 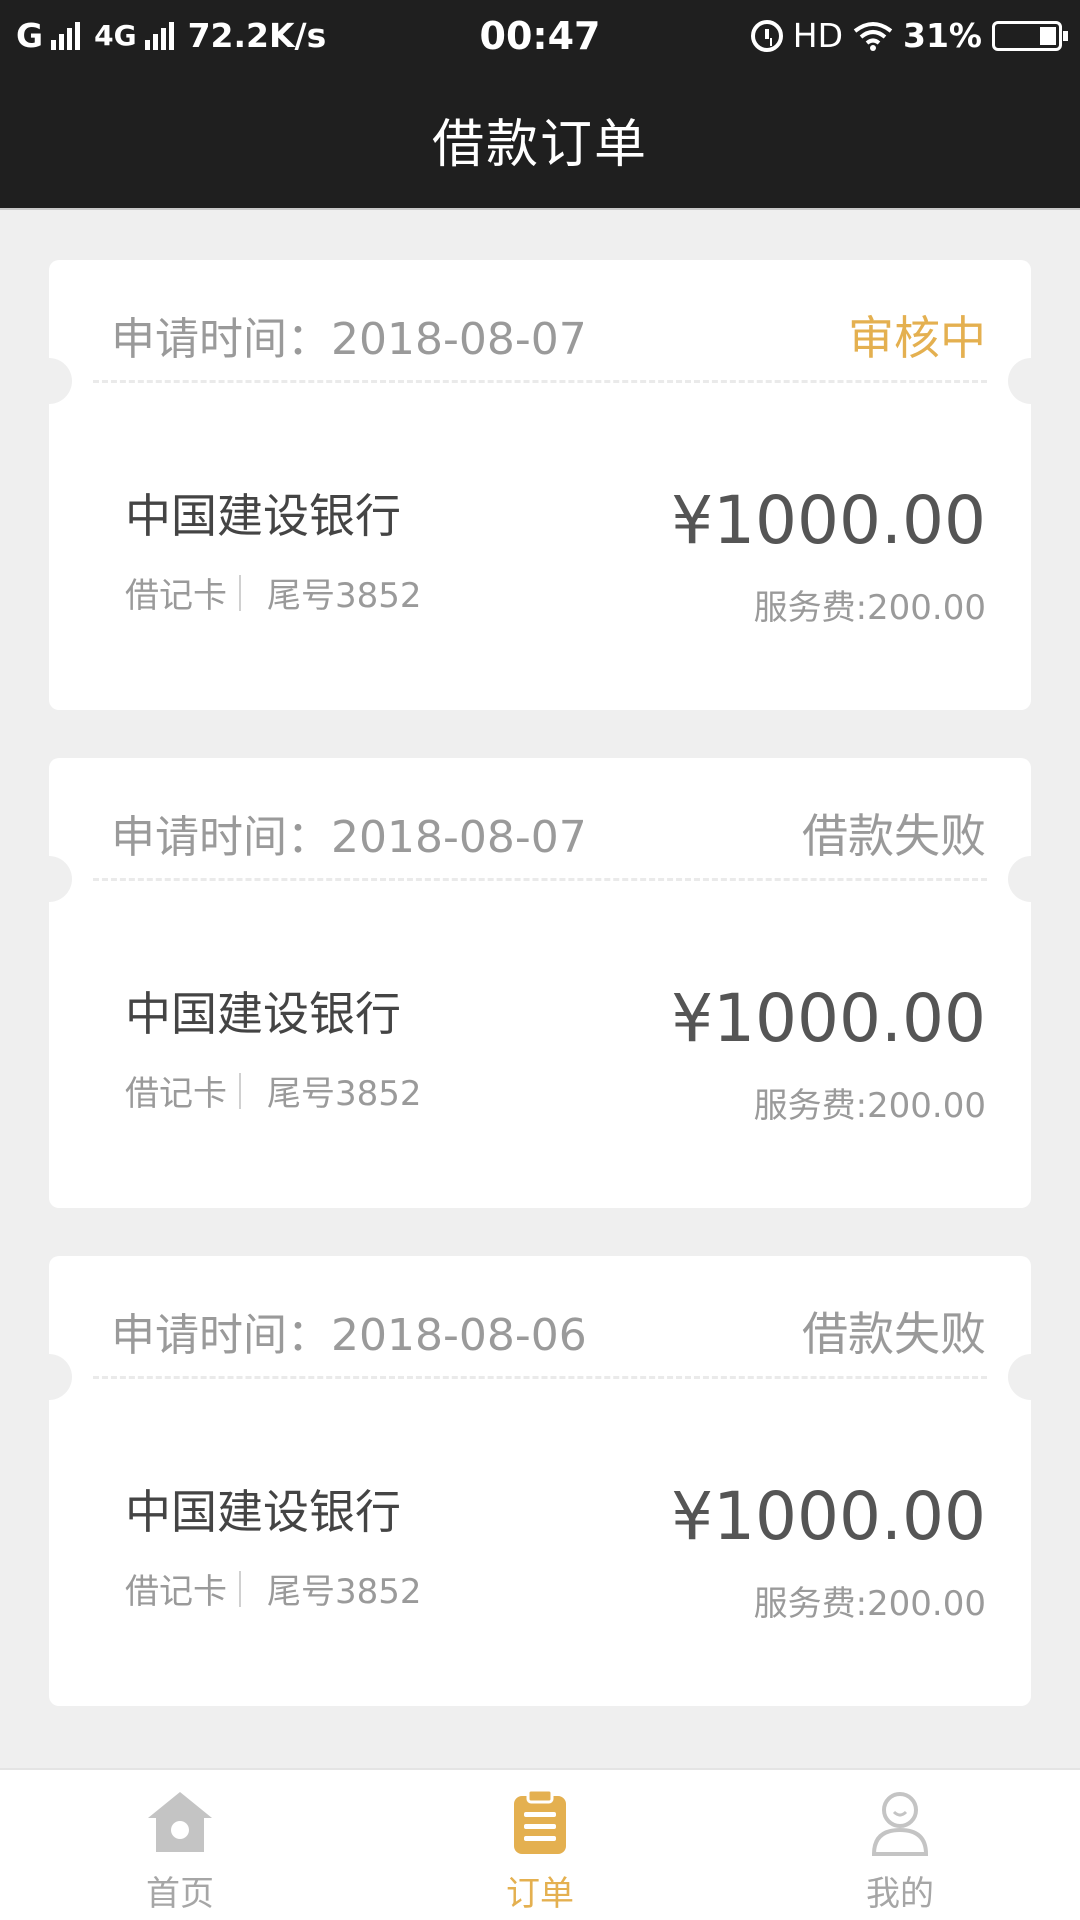 I want to click on tab-orders: 订单, so click(x=540, y=1851).